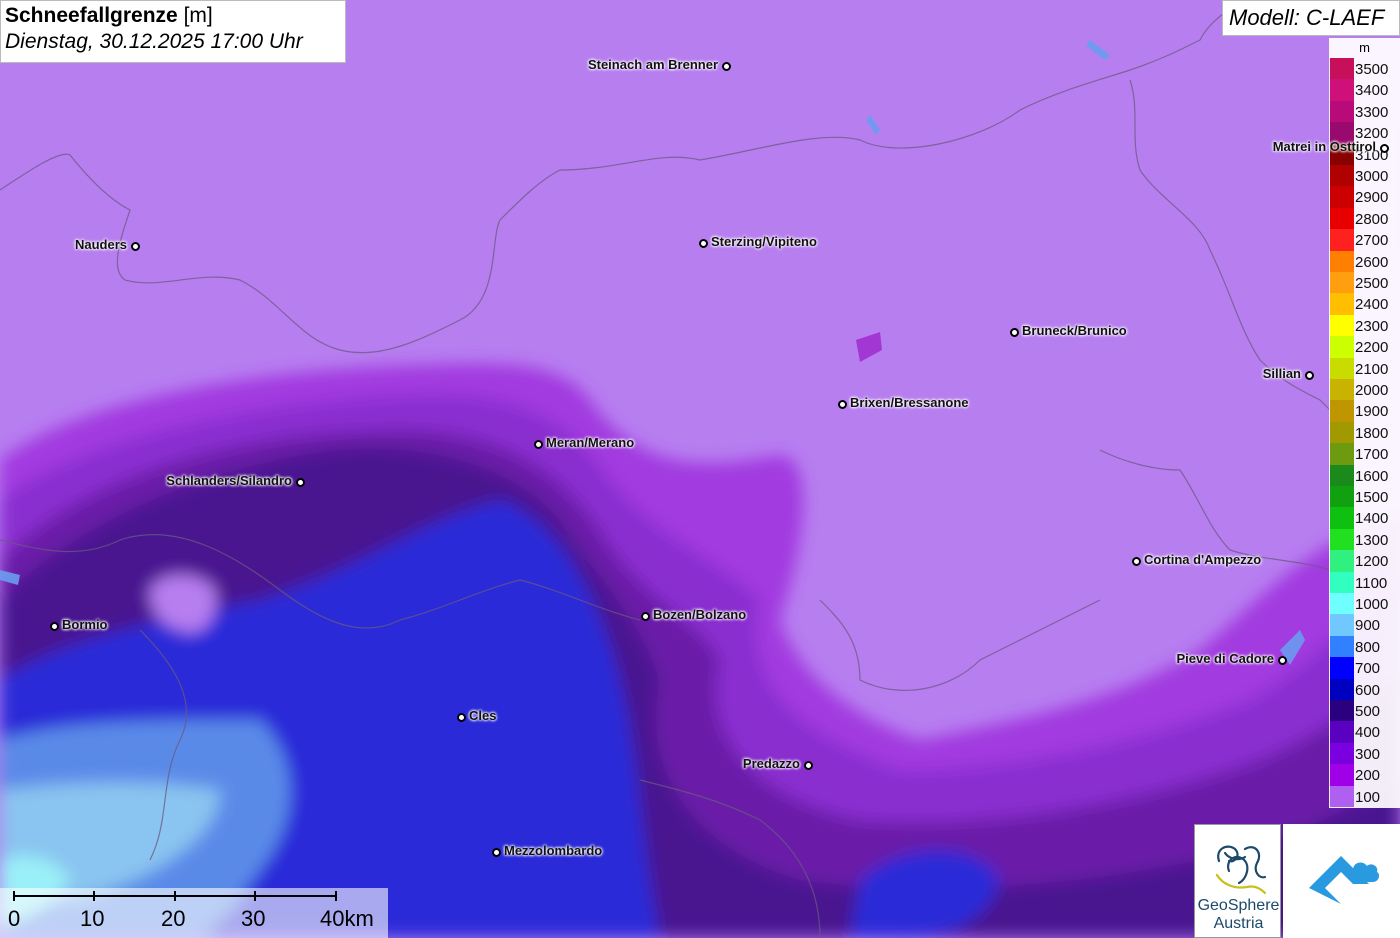  Describe the element at coordinates (1364, 775) in the screenshot. I see `legend-row: 200` at that location.